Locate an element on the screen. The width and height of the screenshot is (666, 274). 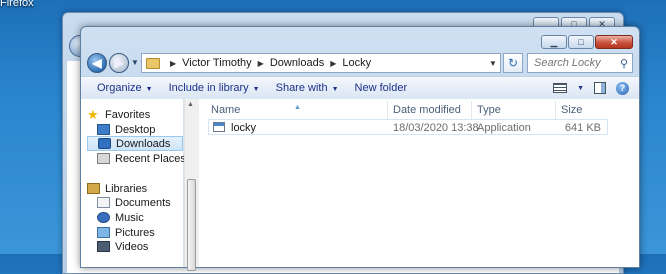
column-date-modified-header: Date modified is located at coordinates (427, 110).